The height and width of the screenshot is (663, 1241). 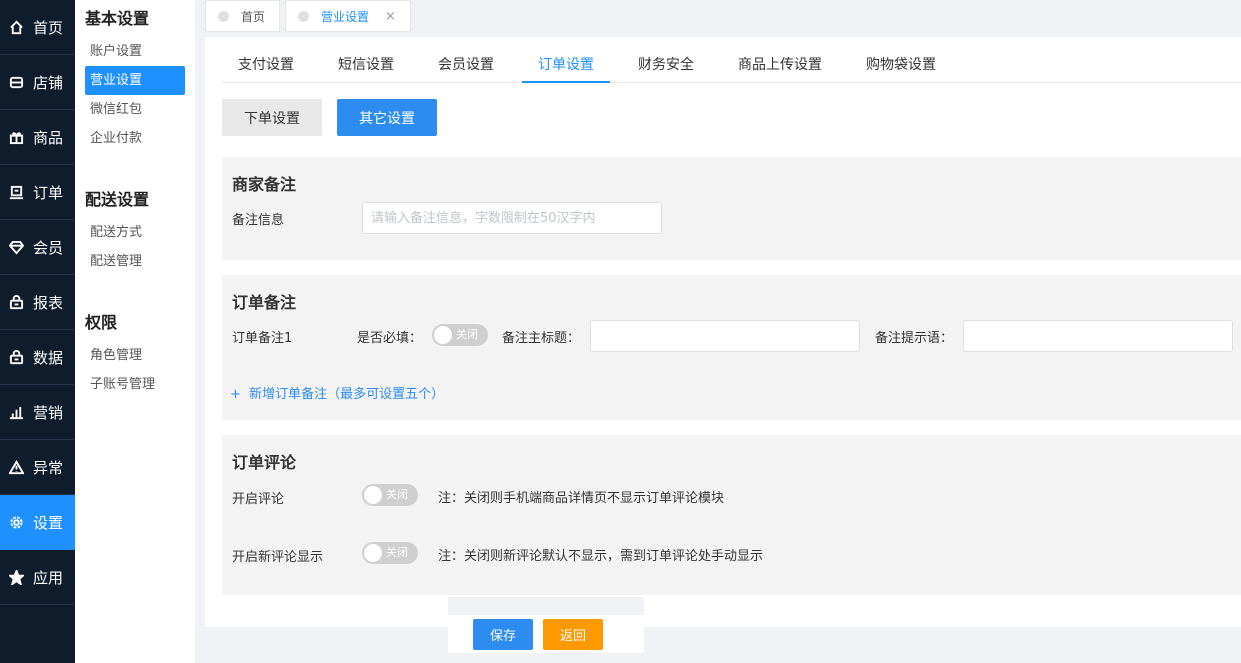 I want to click on settings-subtabs: 支付设置 短信设置 会员设置 订单设置 财务安全 商品上传设置 购物袋设置, so click(x=731, y=66).